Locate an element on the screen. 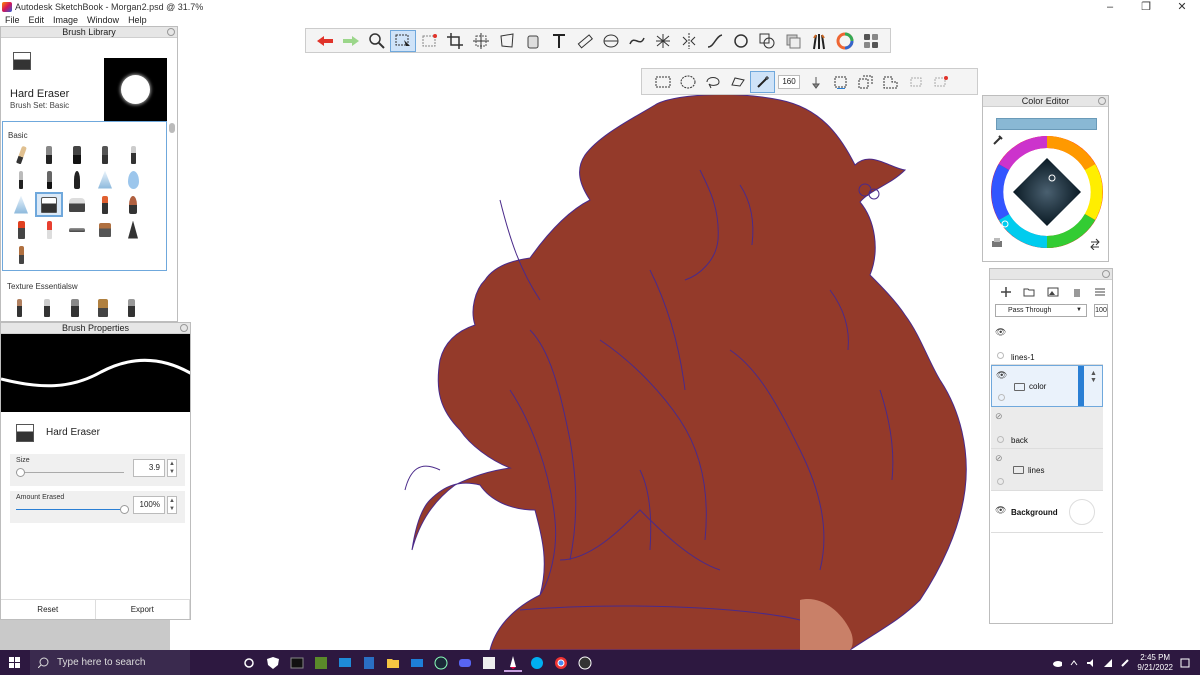 The width and height of the screenshot is (1200, 675). select-rect-tool is located at coordinates (429, 41).